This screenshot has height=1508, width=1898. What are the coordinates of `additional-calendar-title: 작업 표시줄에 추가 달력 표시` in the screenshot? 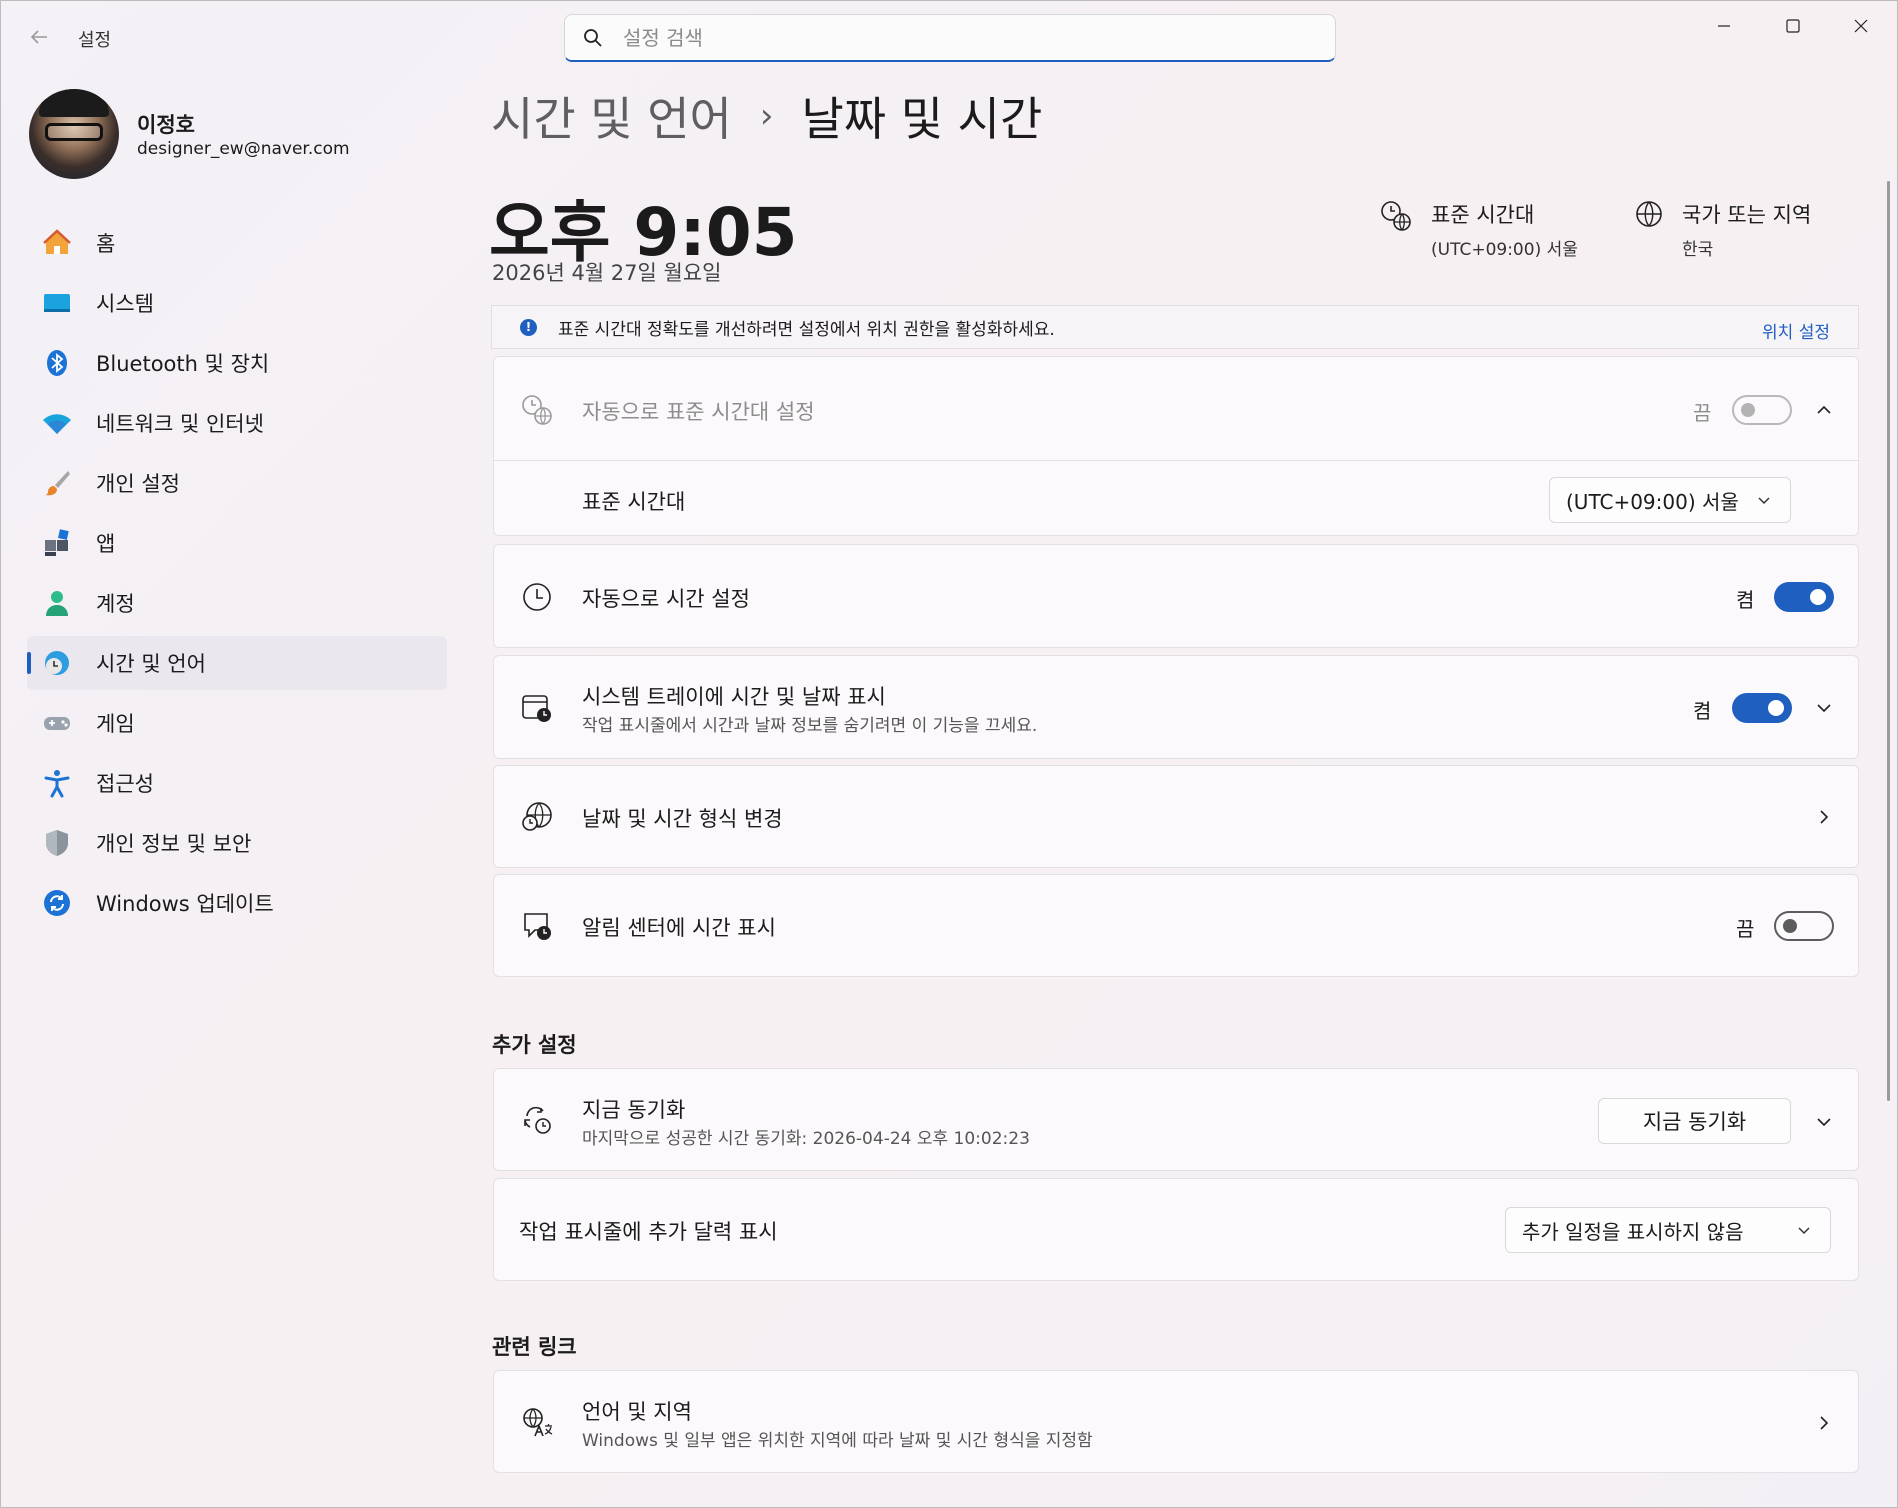 It's located at (648, 1232).